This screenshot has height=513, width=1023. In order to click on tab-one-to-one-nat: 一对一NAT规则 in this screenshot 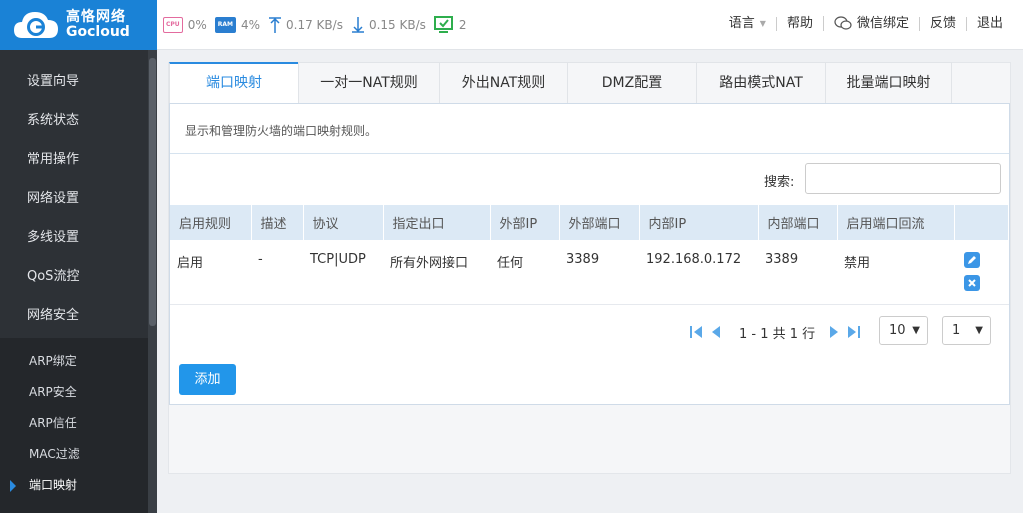, I will do `click(369, 82)`.